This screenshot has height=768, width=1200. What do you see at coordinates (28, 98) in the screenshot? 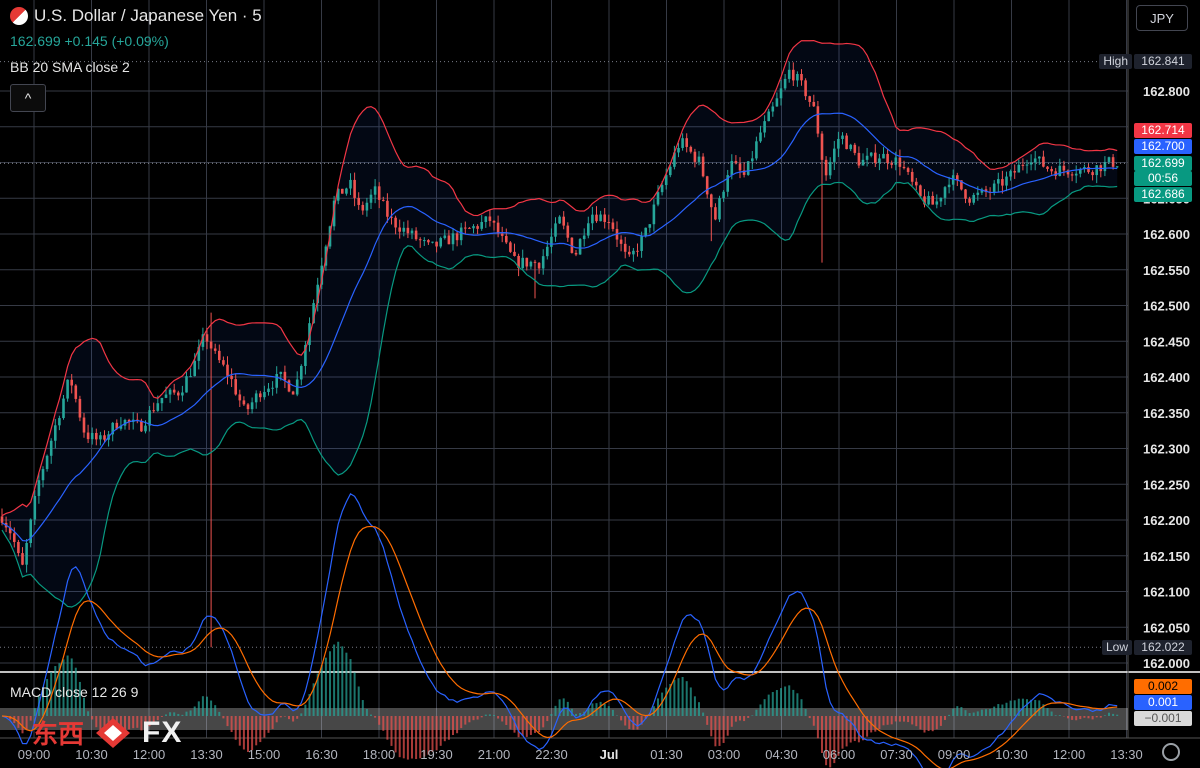
I see `collapse-button: ^` at bounding box center [28, 98].